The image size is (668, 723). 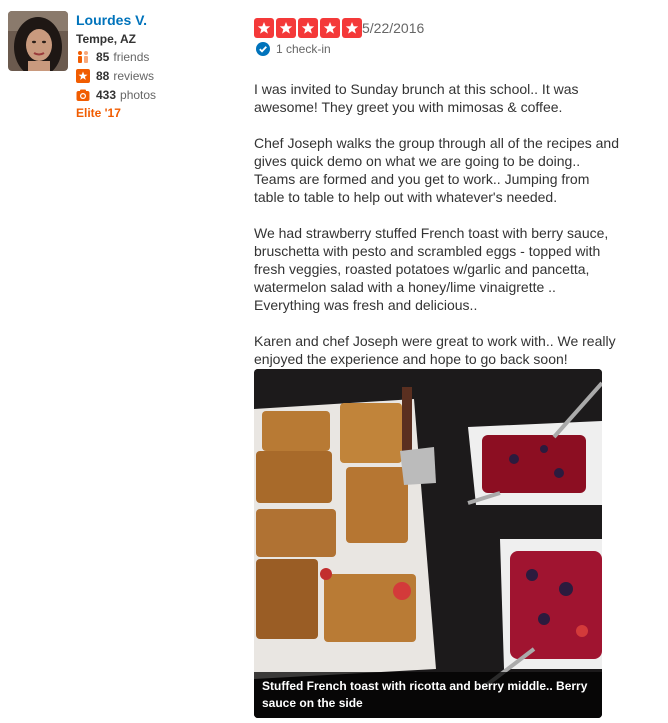 I want to click on reviews-label: reviews, so click(x=134, y=76).